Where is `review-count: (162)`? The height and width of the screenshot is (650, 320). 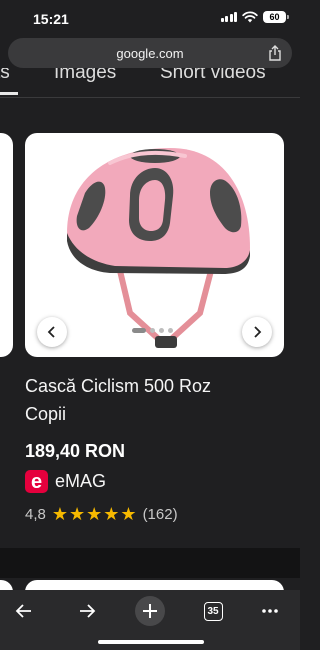
review-count: (162) is located at coordinates (160, 514).